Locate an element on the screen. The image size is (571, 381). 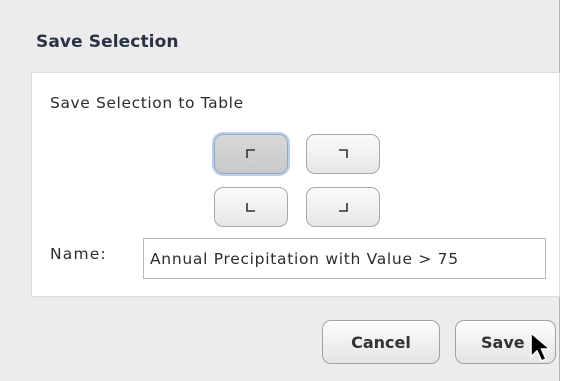
dialog-title: Save Selection is located at coordinates (107, 42).